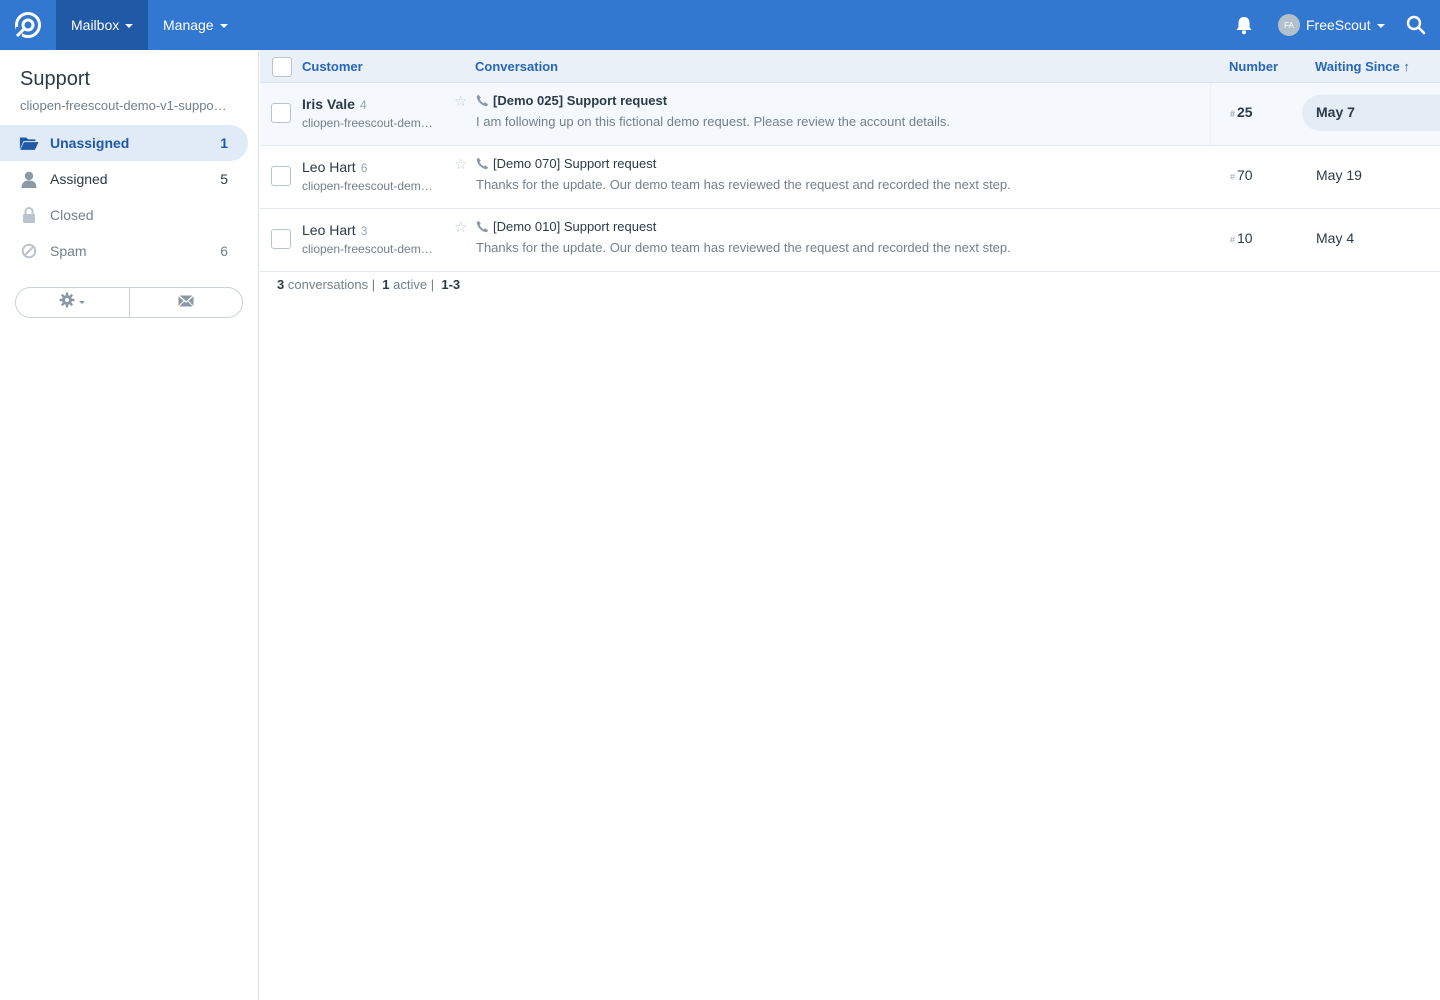 Image resolution: width=1440 pixels, height=1000 pixels. What do you see at coordinates (1245, 112) in the screenshot?
I see `number-value: 25` at bounding box center [1245, 112].